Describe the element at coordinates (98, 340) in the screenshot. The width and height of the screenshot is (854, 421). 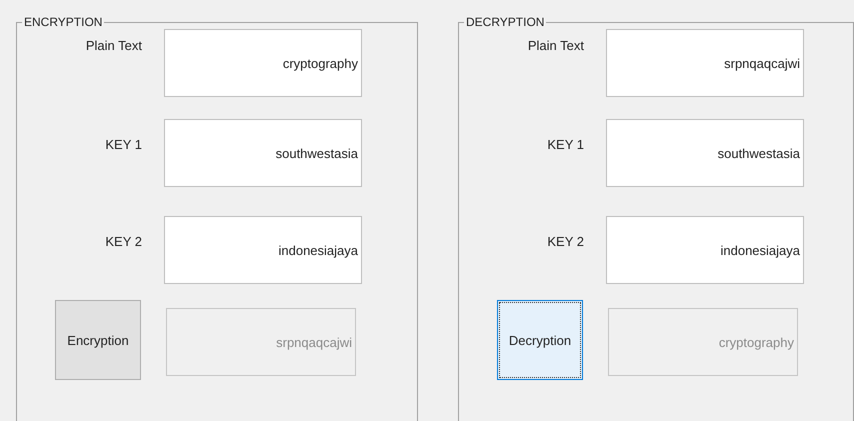
I see `action-button: Encryption` at that location.